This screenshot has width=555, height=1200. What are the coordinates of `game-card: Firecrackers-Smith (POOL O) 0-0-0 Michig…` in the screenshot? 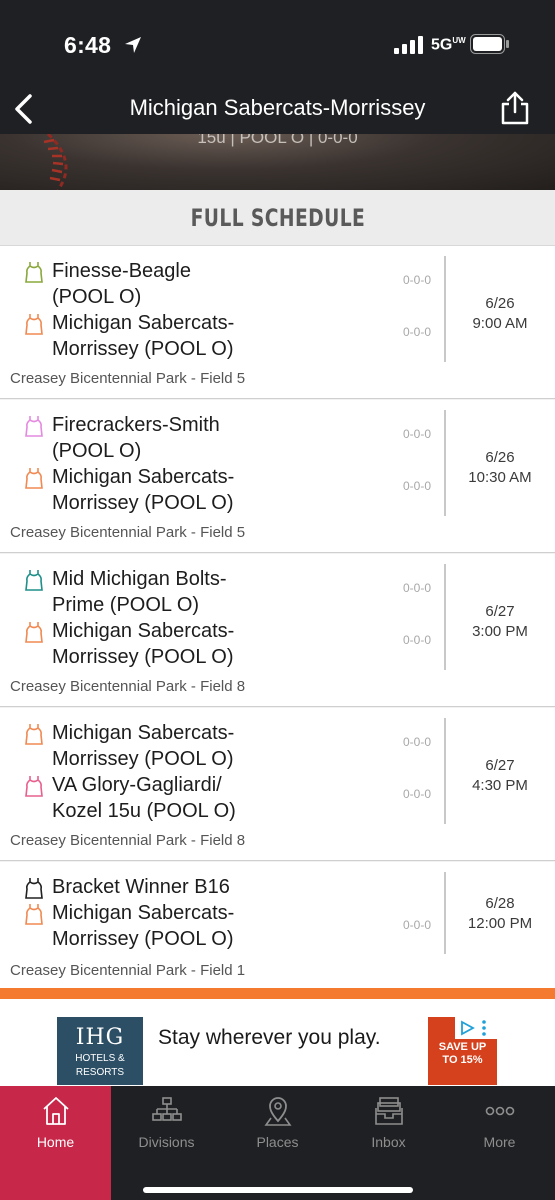 It's located at (277, 476).